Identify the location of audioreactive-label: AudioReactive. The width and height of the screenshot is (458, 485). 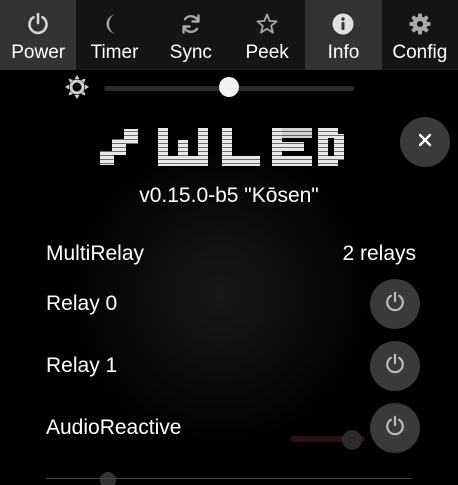
(114, 427).